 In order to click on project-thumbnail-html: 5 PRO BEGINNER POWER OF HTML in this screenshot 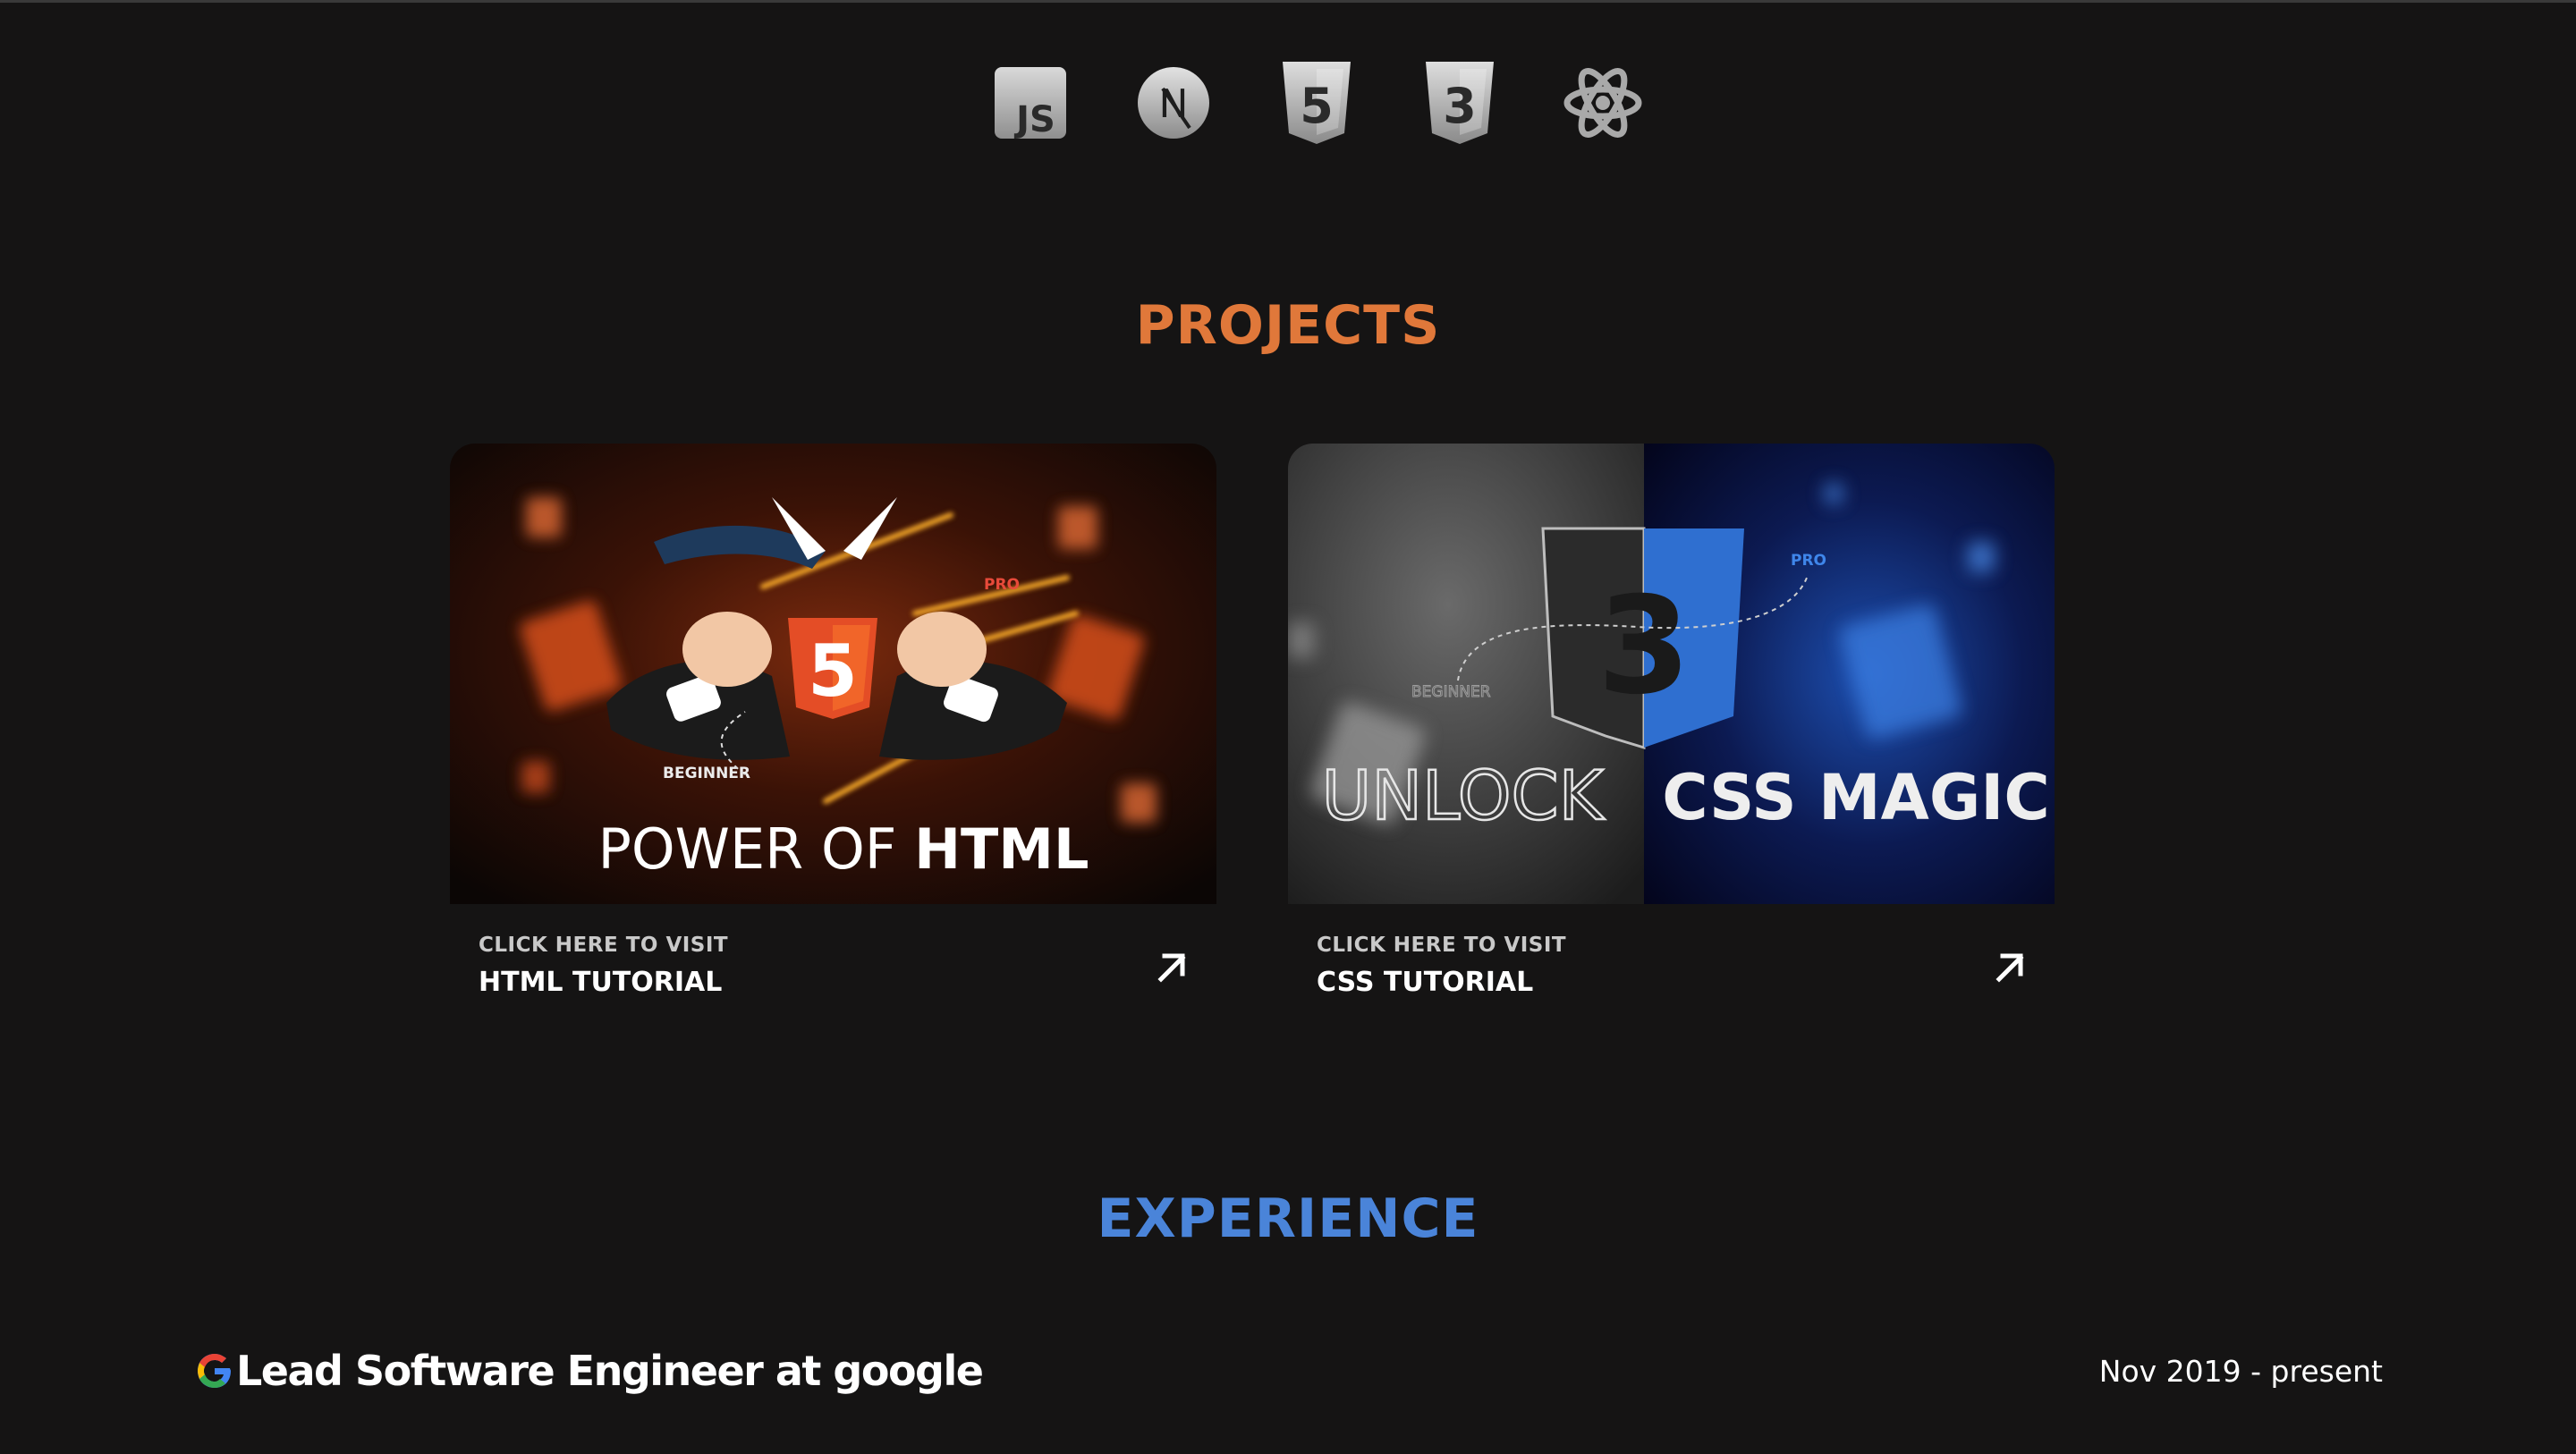, I will do `click(833, 674)`.